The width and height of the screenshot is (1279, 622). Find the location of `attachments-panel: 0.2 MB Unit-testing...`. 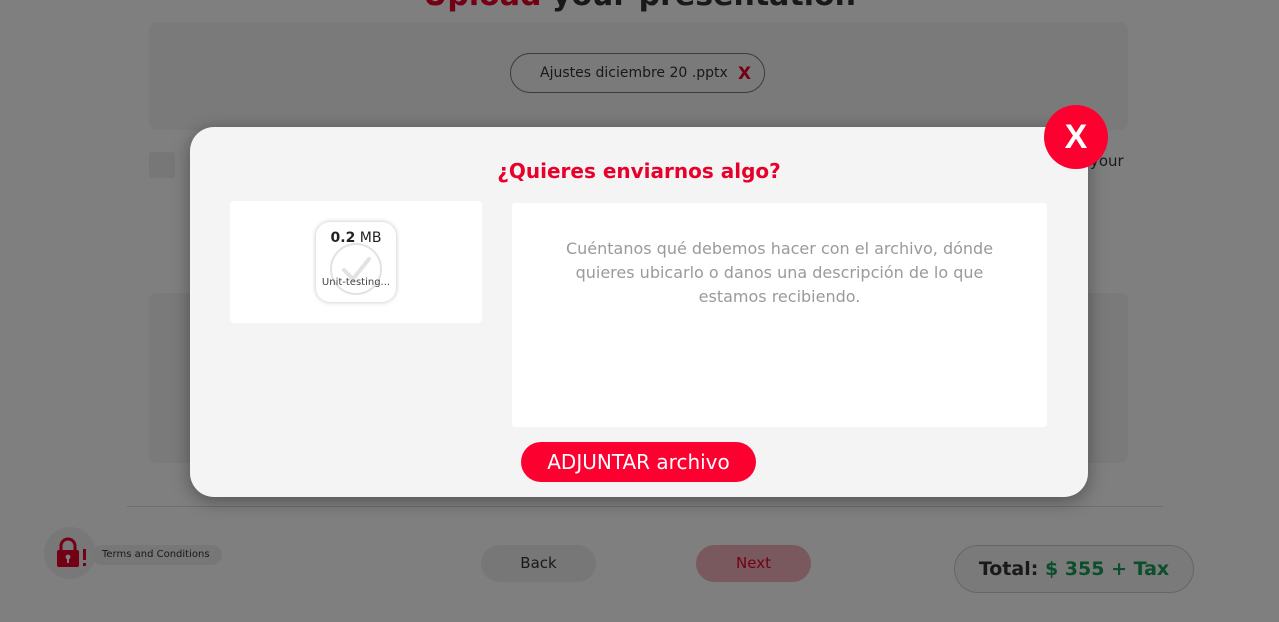

attachments-panel: 0.2 MB Unit-testing... is located at coordinates (356, 262).